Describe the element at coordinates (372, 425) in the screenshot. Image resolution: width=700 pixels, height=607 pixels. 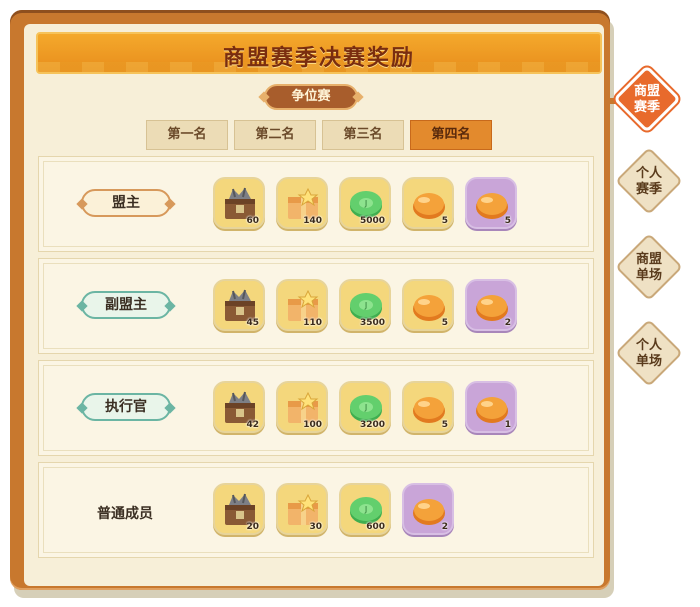
I see `reward-quantity: 3200` at that location.